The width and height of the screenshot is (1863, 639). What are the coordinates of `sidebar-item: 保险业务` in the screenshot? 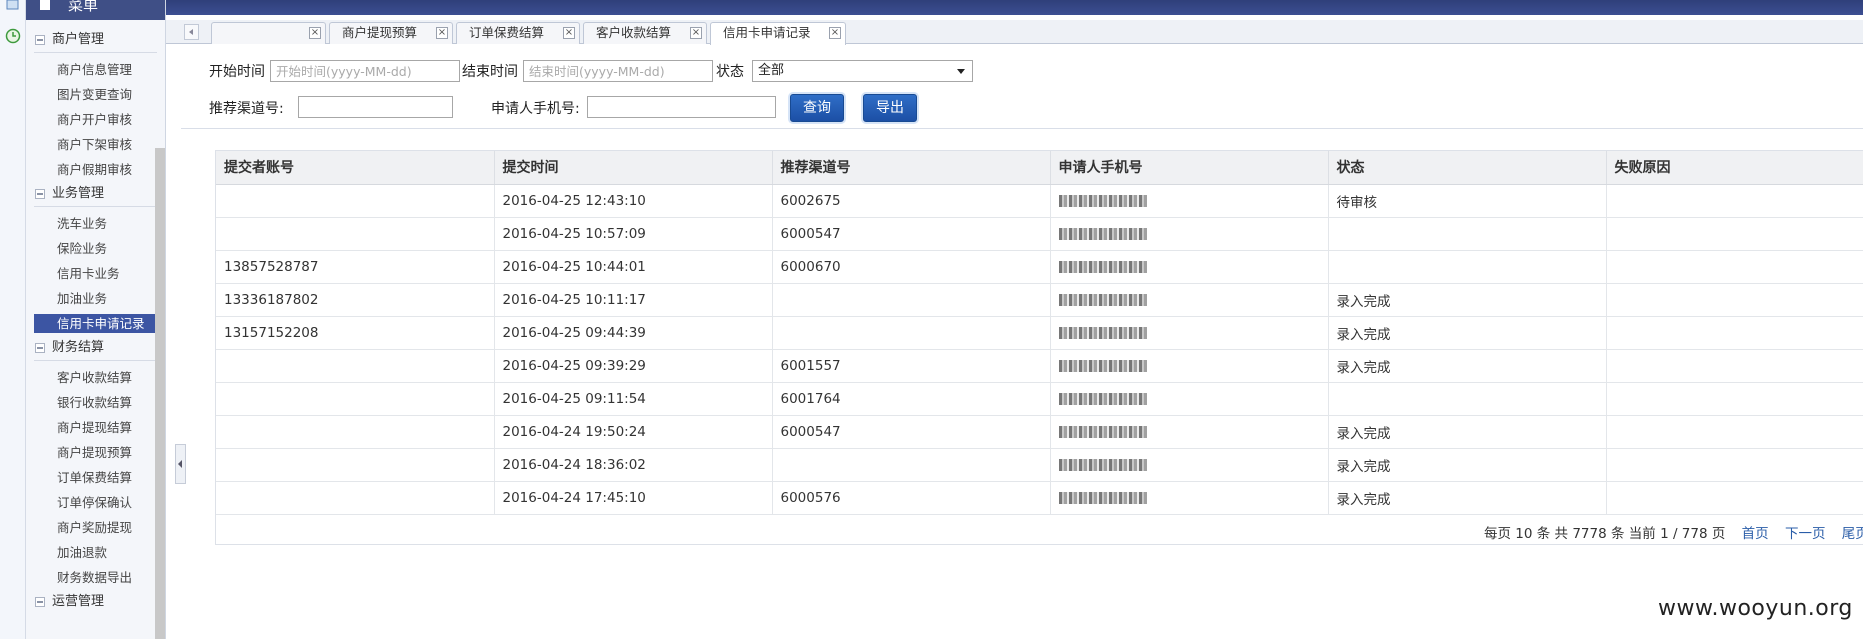 It's located at (95, 248).